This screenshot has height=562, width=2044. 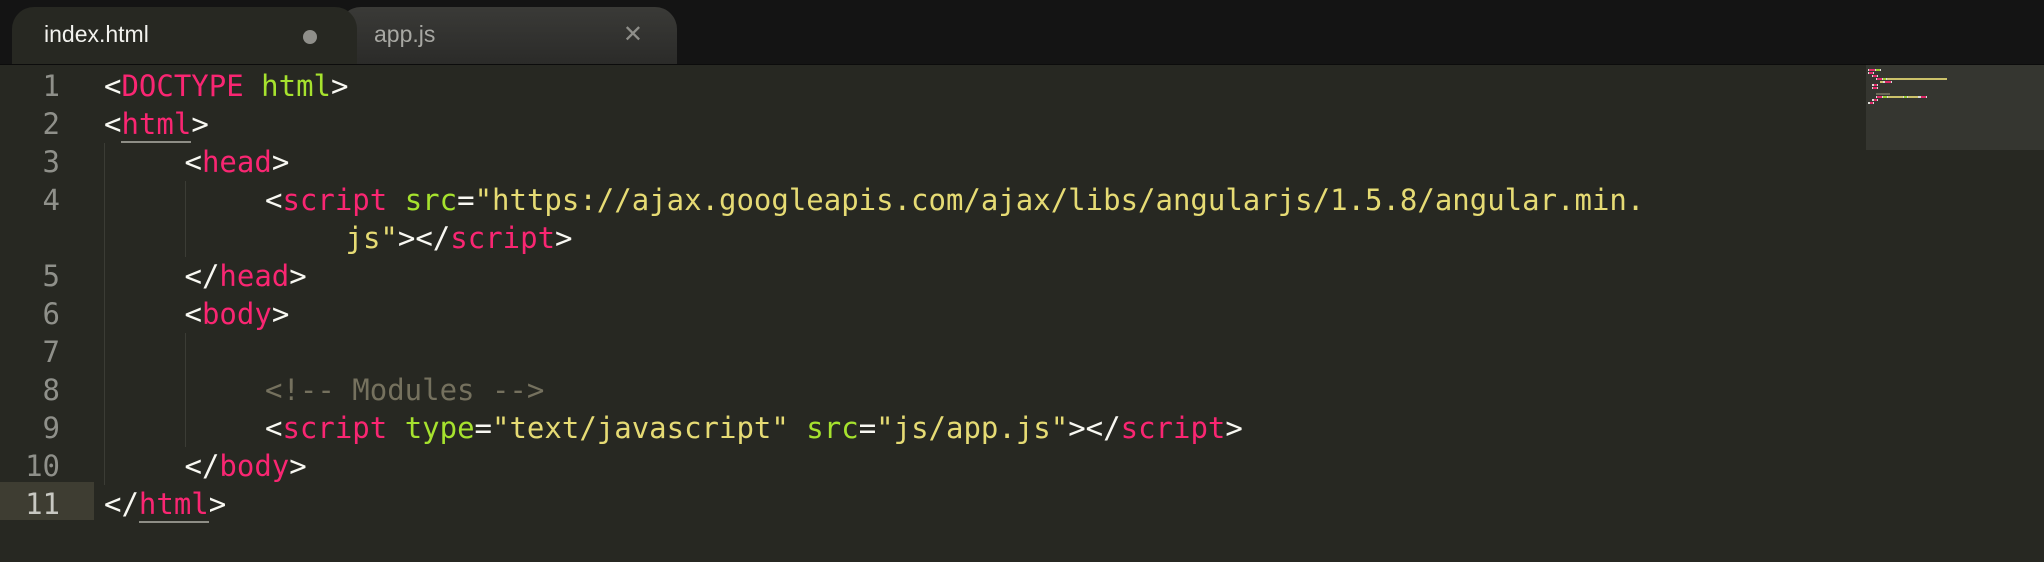 What do you see at coordinates (182, 86) in the screenshot?
I see `token-tag: DOCTYPE` at bounding box center [182, 86].